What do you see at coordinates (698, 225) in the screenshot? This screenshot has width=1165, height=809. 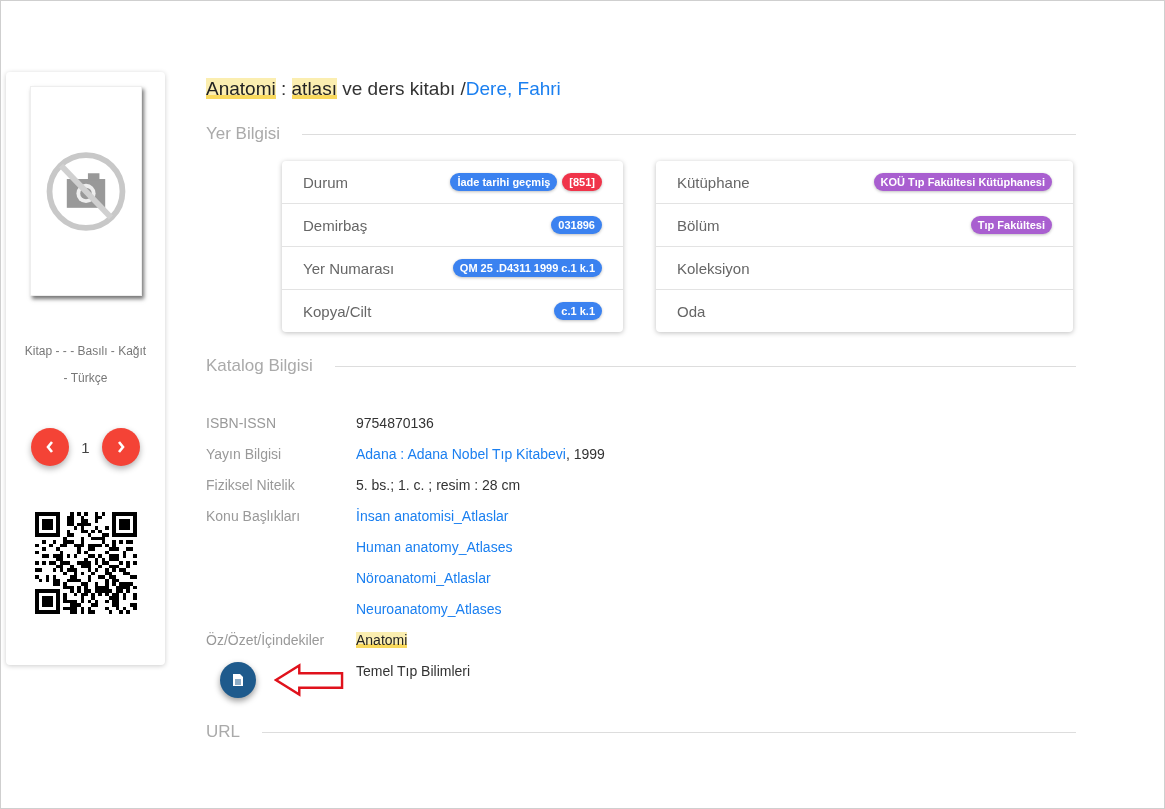 I see `field-label: Bölüm` at bounding box center [698, 225].